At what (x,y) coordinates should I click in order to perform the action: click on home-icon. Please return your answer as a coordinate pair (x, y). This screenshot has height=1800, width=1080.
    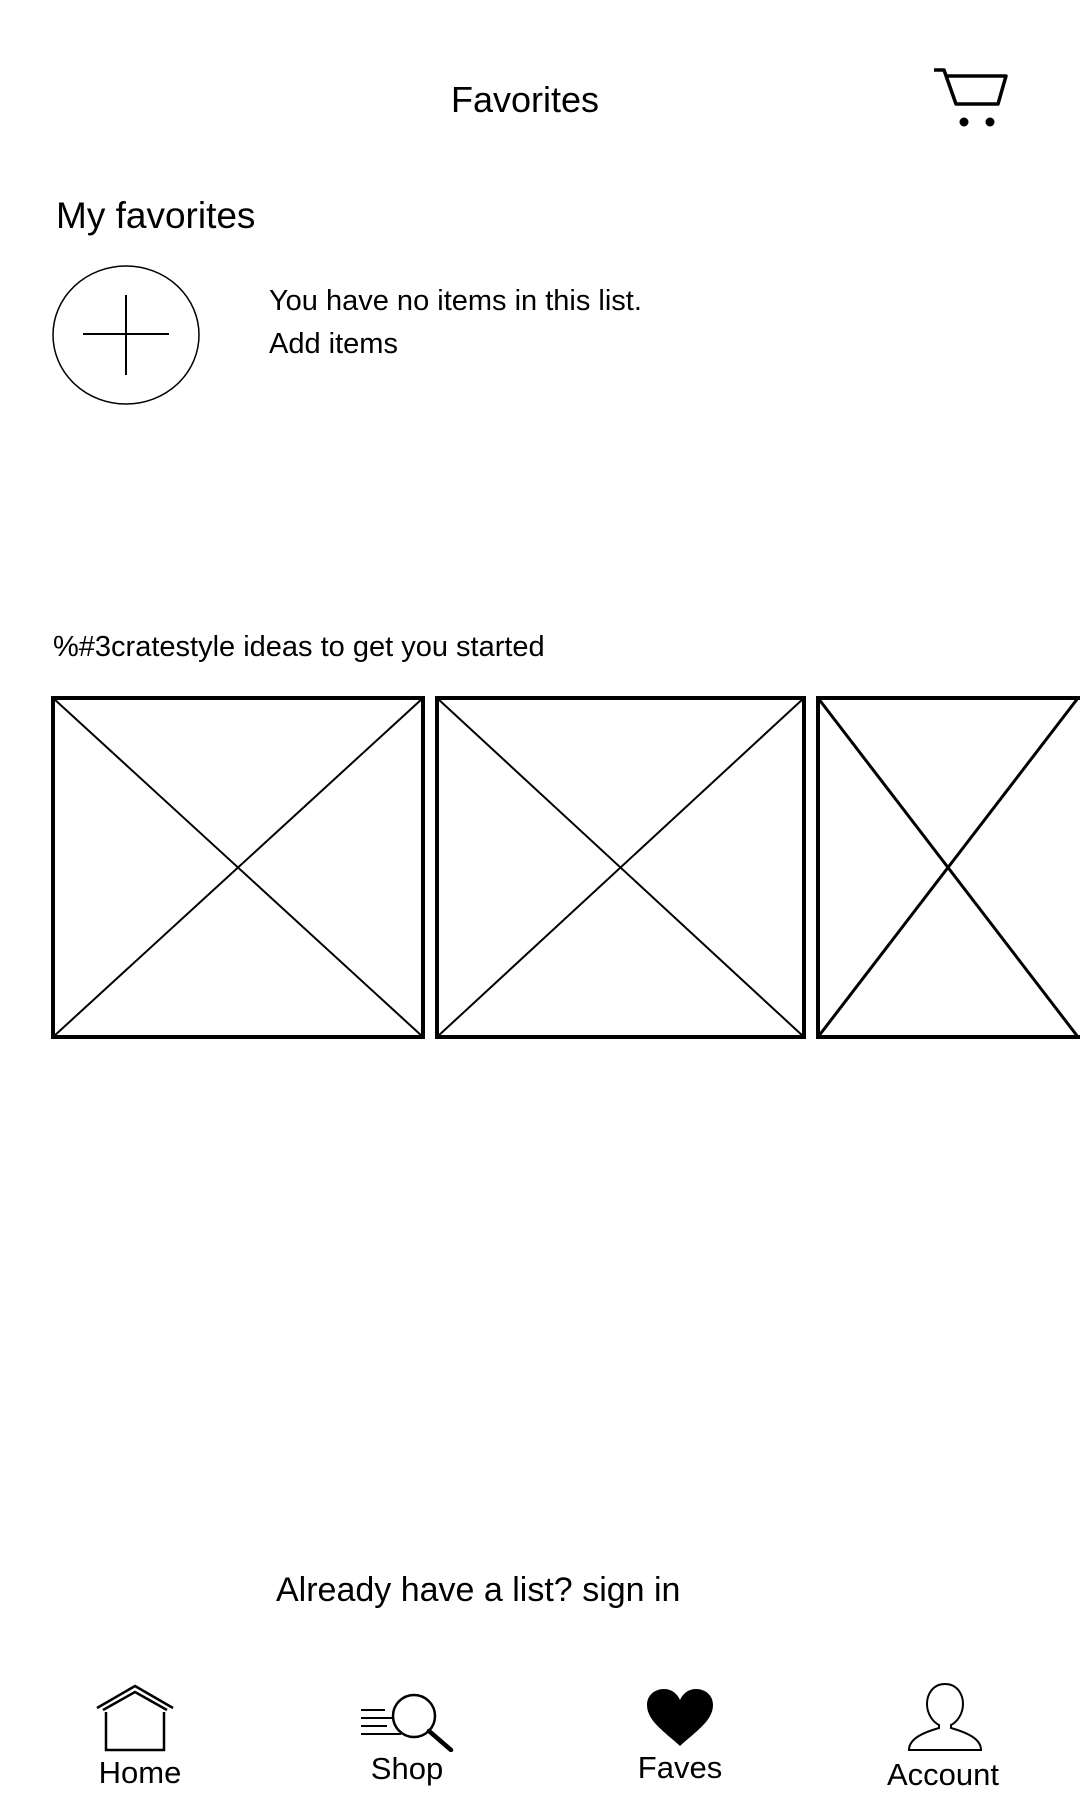
    Looking at the image, I should click on (135, 1718).